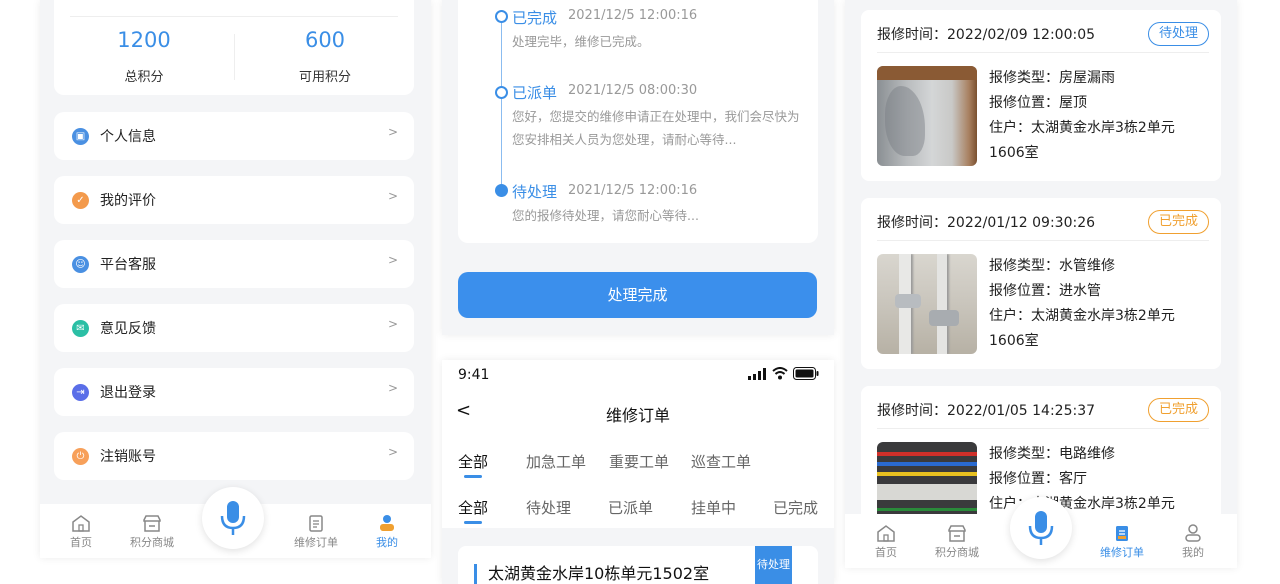 The image size is (1280, 584). What do you see at coordinates (633, 90) in the screenshot?
I see `timeline-time: 2021/12/5 08:00:30` at bounding box center [633, 90].